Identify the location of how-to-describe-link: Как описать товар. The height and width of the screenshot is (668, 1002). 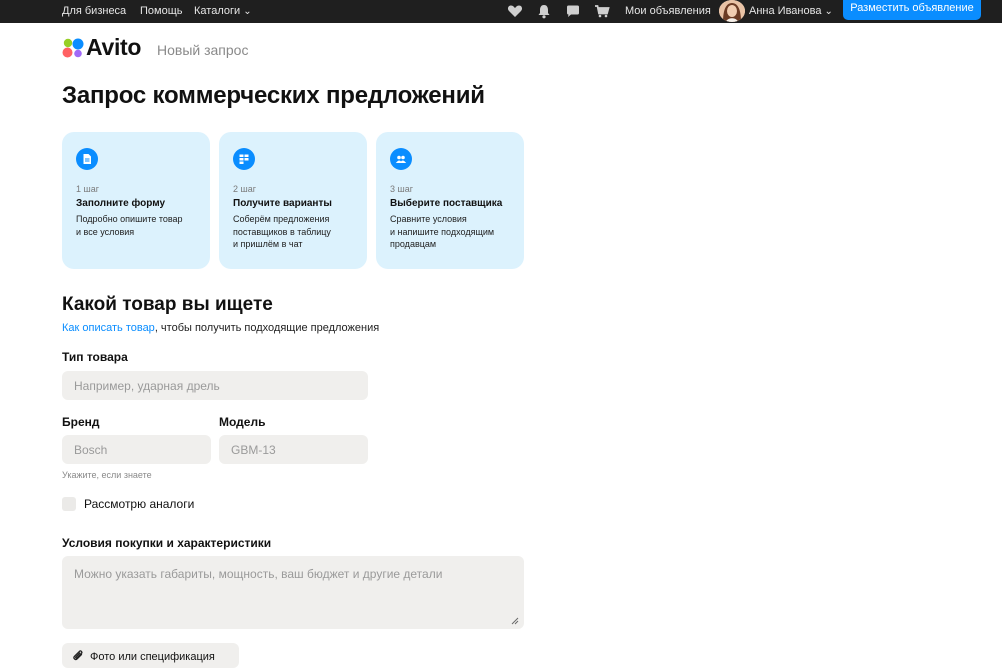
(108, 328).